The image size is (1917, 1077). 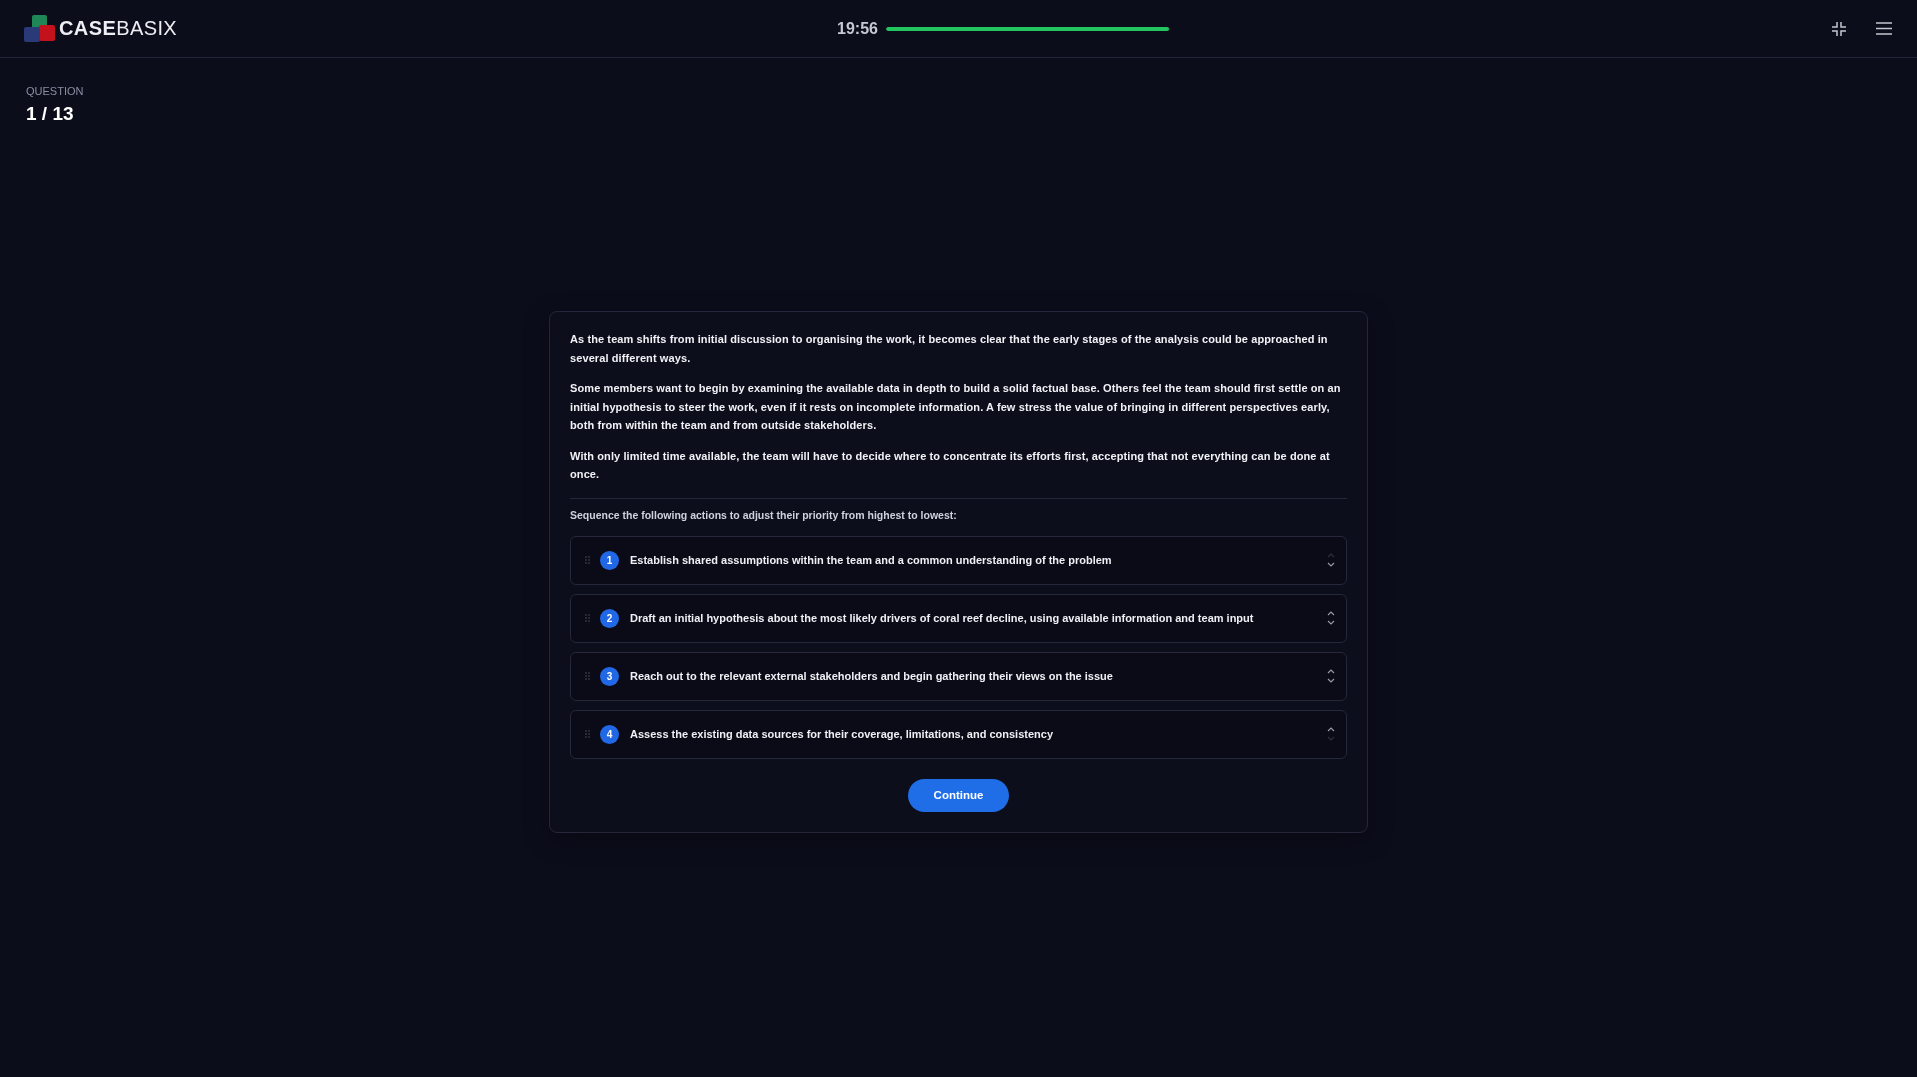 What do you see at coordinates (609, 618) in the screenshot?
I see `rank-badge: 2` at bounding box center [609, 618].